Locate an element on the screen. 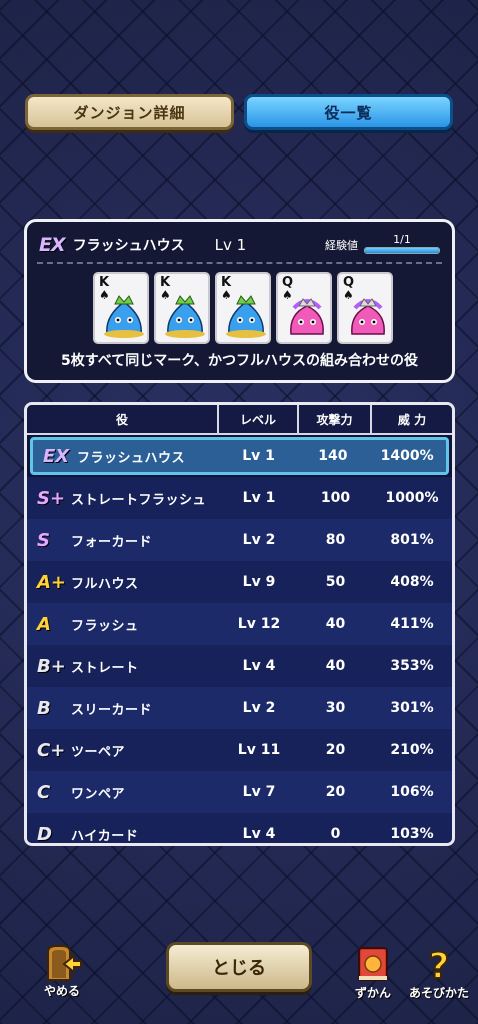 This screenshot has height=1024, width=478. table-row: B+ ストレート Lv 4 40 353% is located at coordinates (239, 666).